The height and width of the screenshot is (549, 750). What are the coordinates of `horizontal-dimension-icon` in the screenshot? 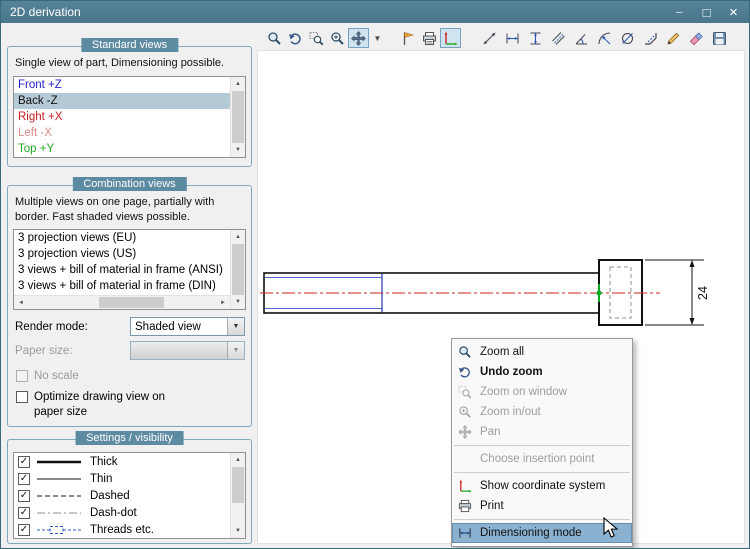 It's located at (512, 38).